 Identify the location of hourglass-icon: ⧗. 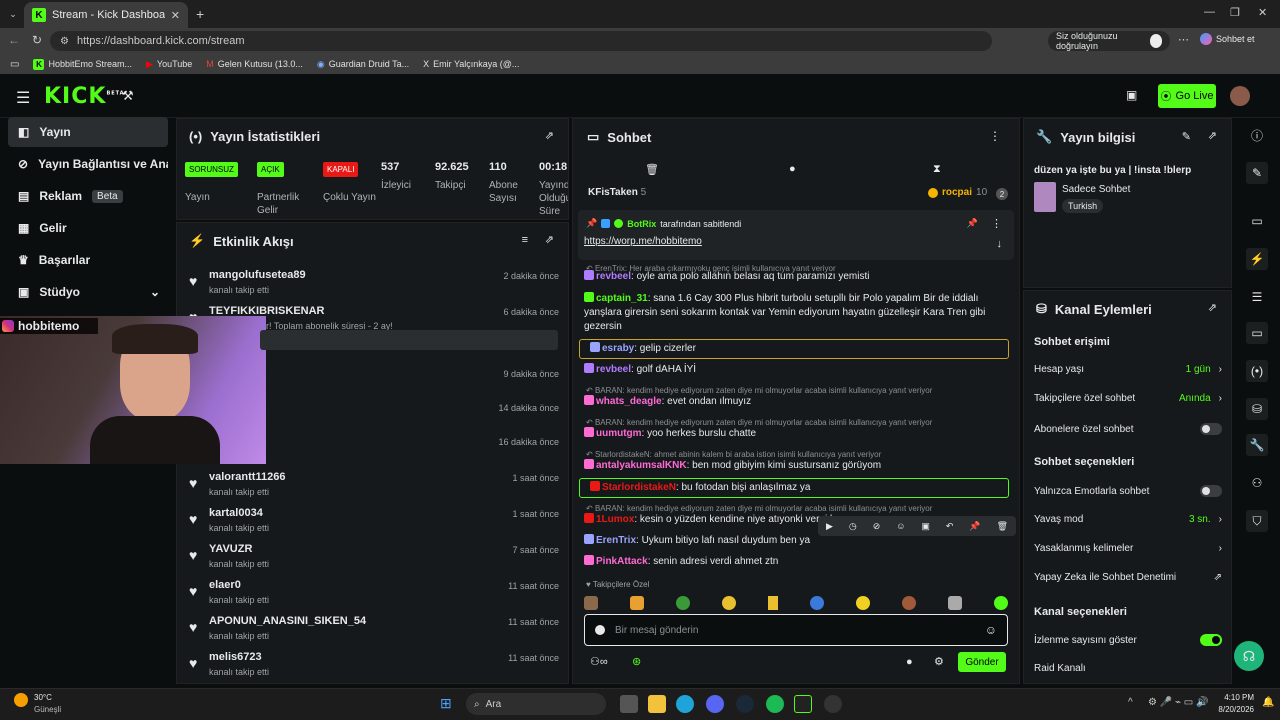
(937, 169).